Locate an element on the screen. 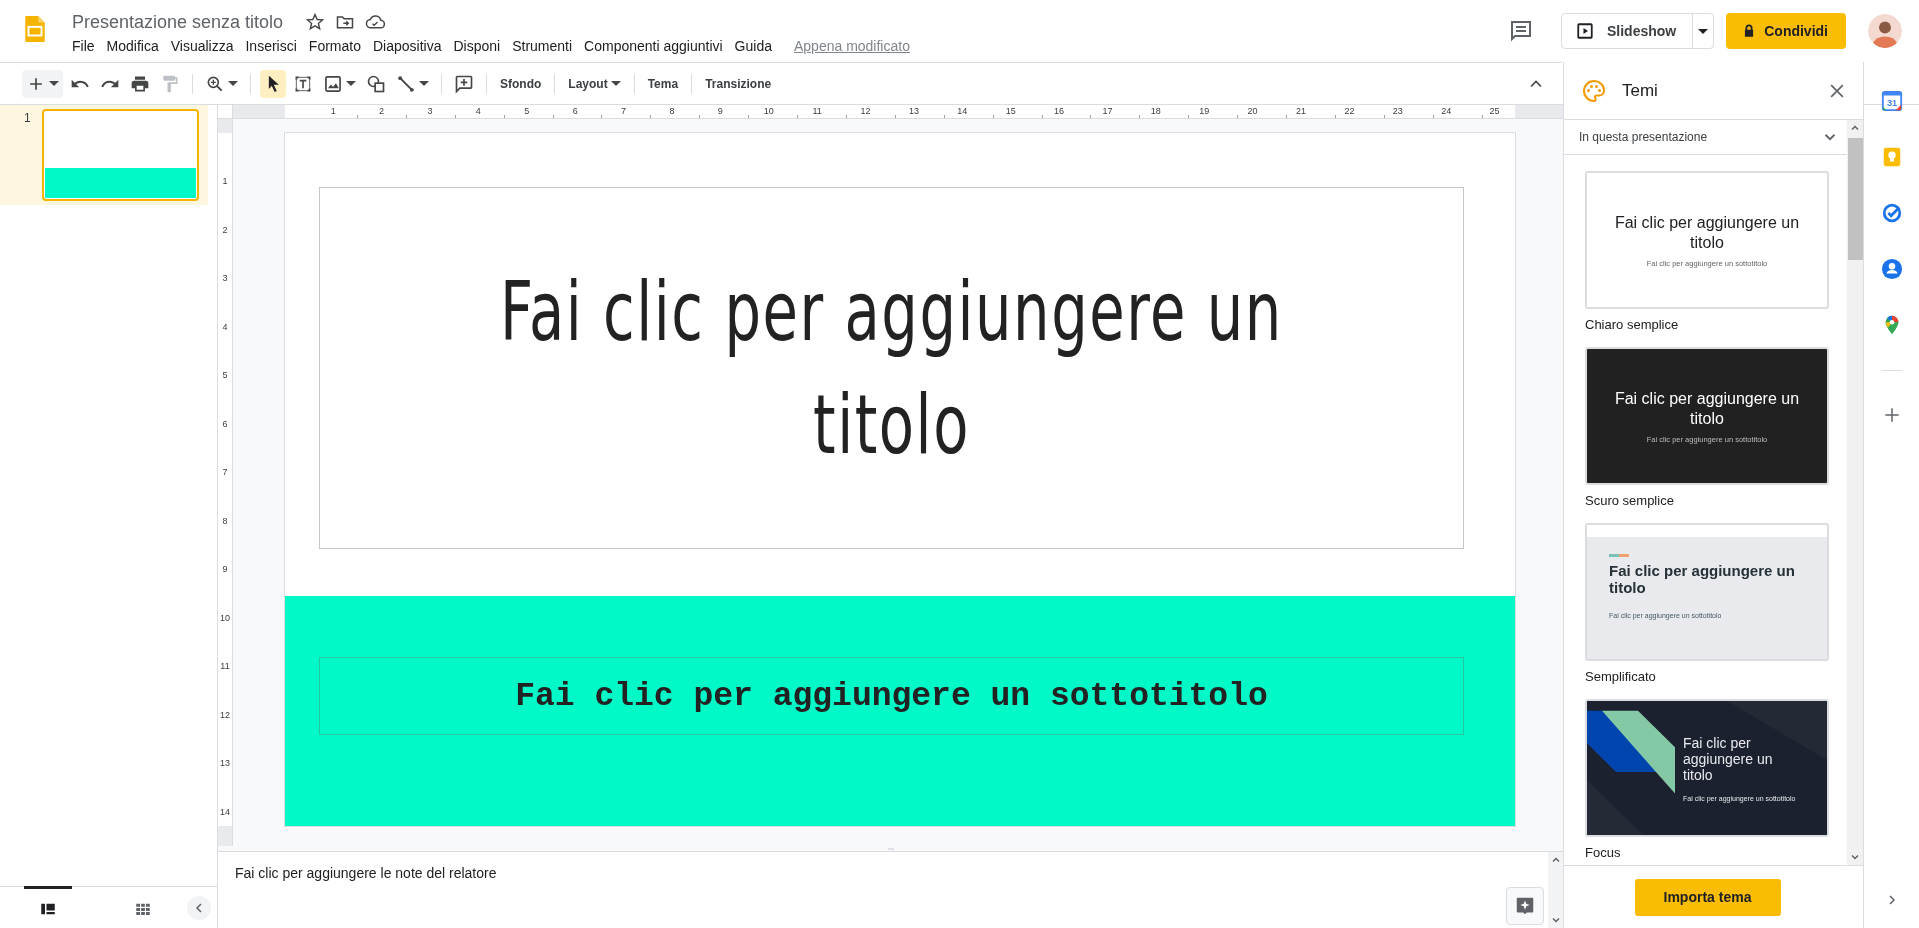  person-icon is located at coordinates (1891, 269).